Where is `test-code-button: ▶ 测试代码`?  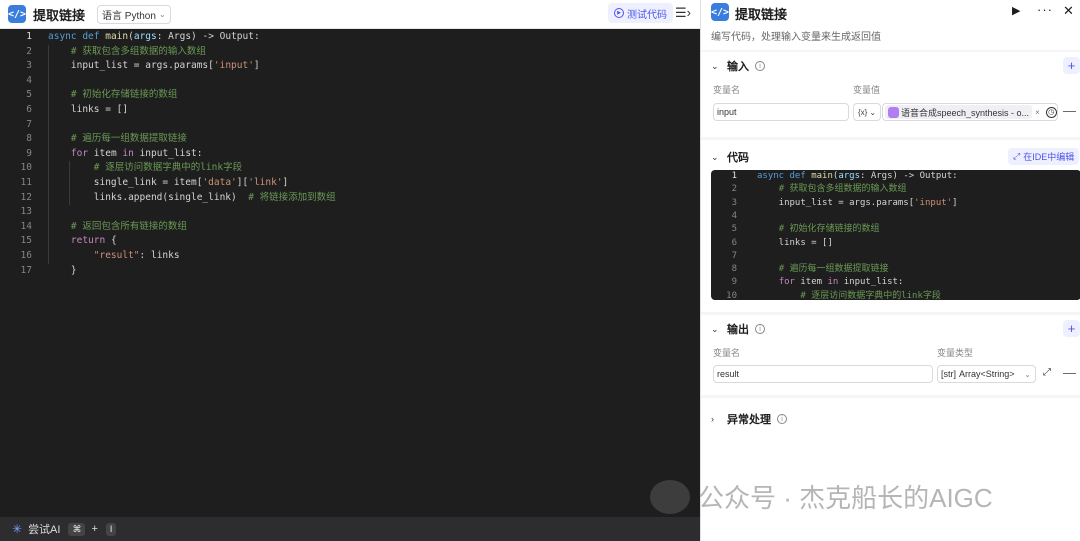 test-code-button: ▶ 测试代码 is located at coordinates (640, 13).